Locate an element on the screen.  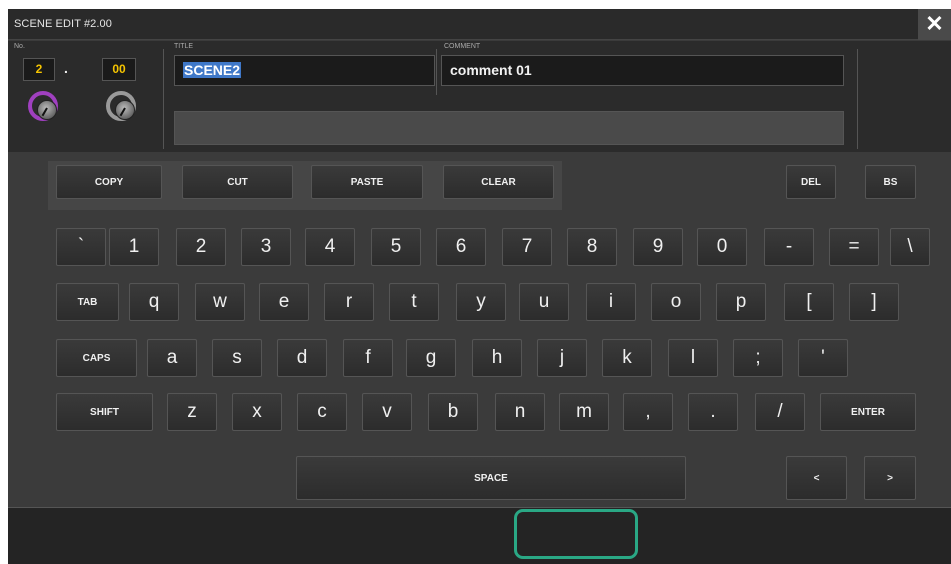
key-row1-5: 5 is located at coordinates (396, 247).